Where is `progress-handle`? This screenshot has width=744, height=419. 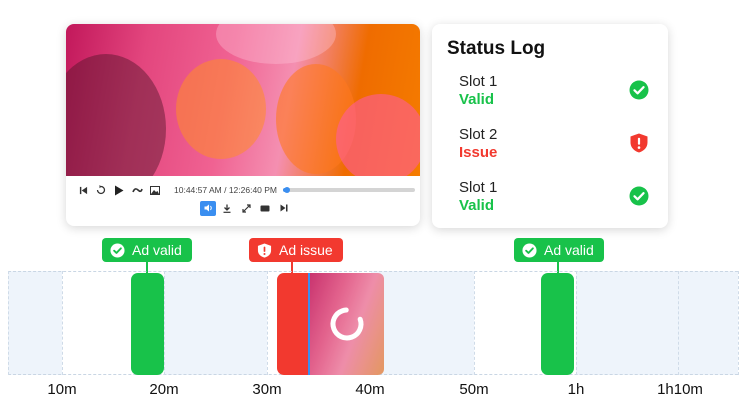
progress-handle is located at coordinates (286, 190).